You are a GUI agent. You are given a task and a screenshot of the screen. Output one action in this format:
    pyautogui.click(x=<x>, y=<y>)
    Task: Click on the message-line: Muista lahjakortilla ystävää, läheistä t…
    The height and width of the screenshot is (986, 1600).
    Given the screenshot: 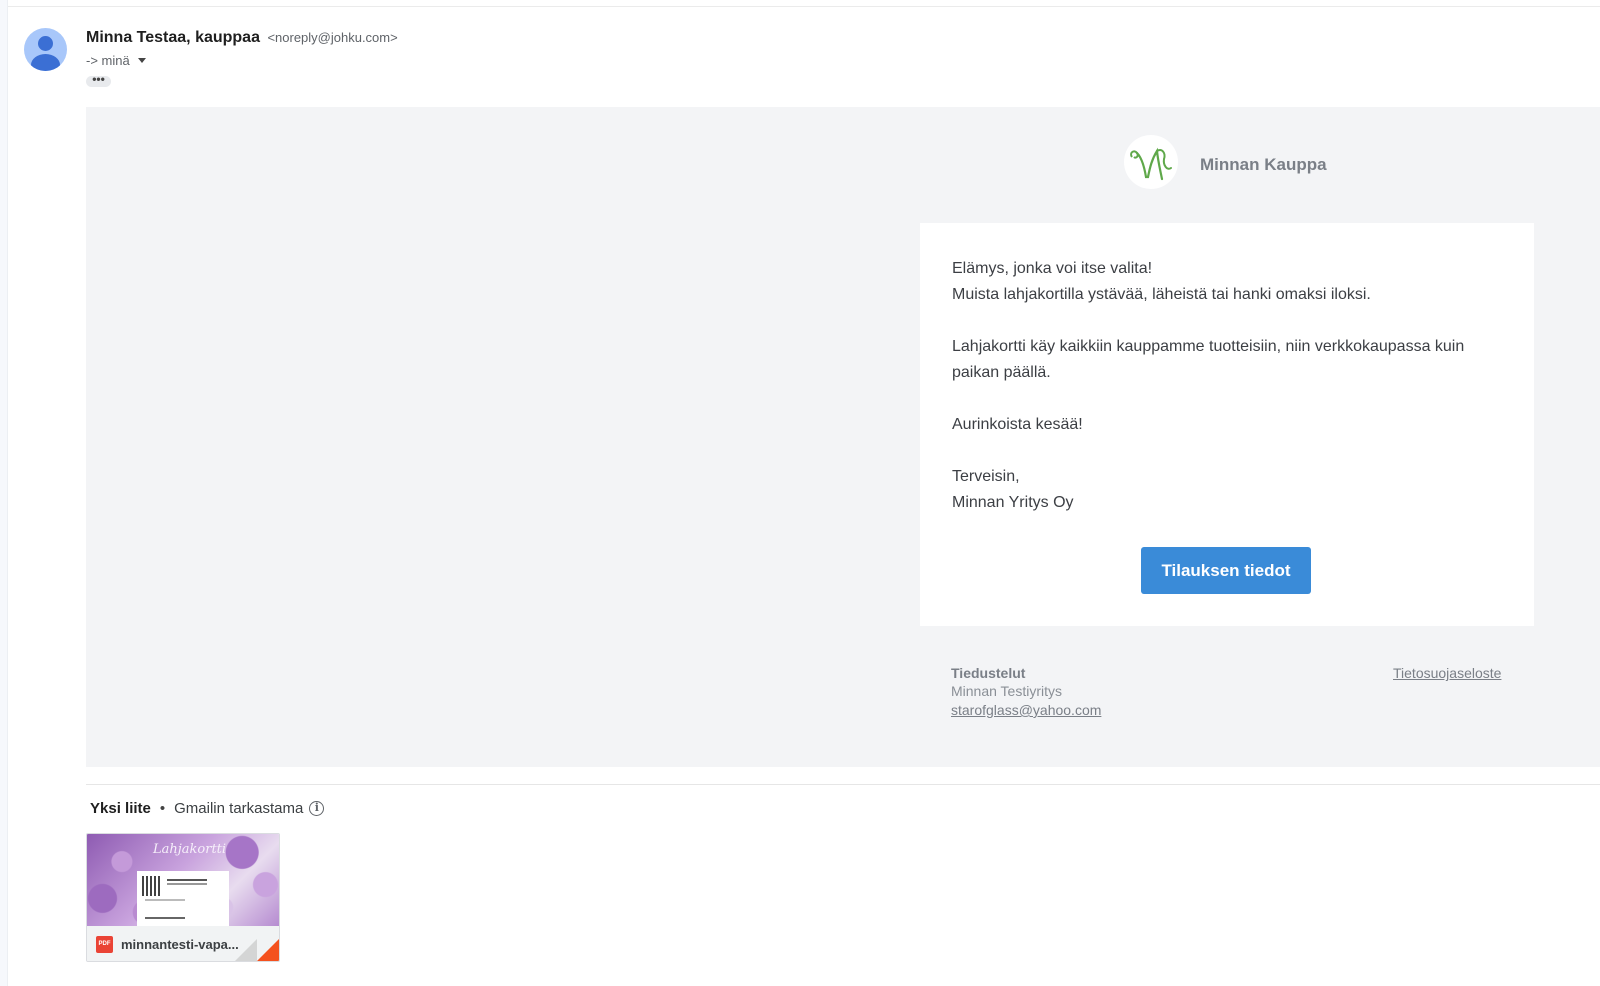 What is the action you would take?
    pyautogui.click(x=1161, y=294)
    